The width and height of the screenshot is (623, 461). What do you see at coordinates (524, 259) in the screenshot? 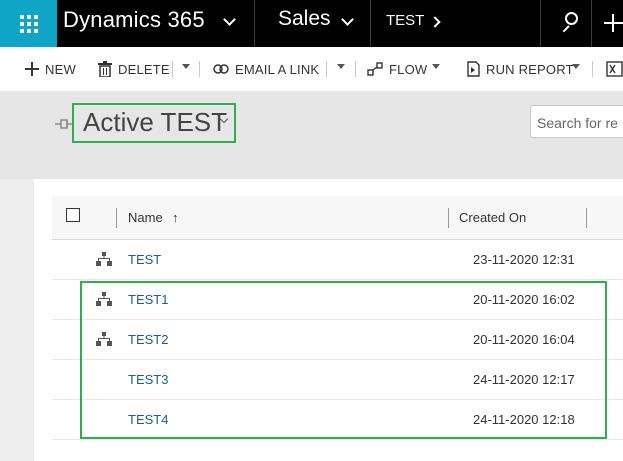
I see `created-on-cell: 23-11-2020 12:31` at bounding box center [524, 259].